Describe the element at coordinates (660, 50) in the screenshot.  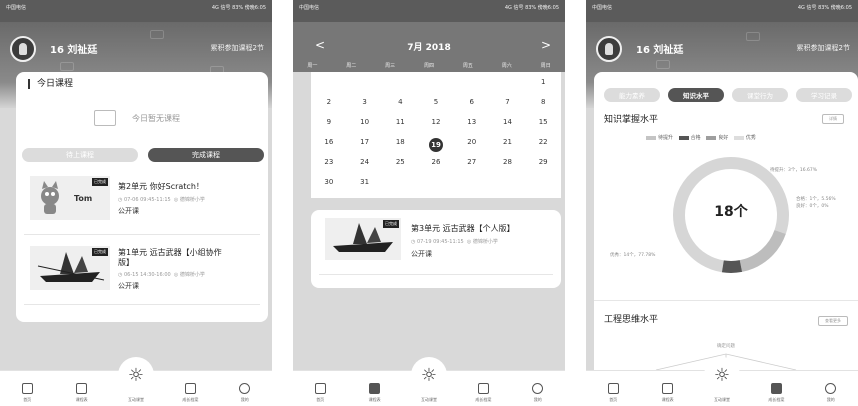
I see `user-name: 16 刘祉廷` at that location.